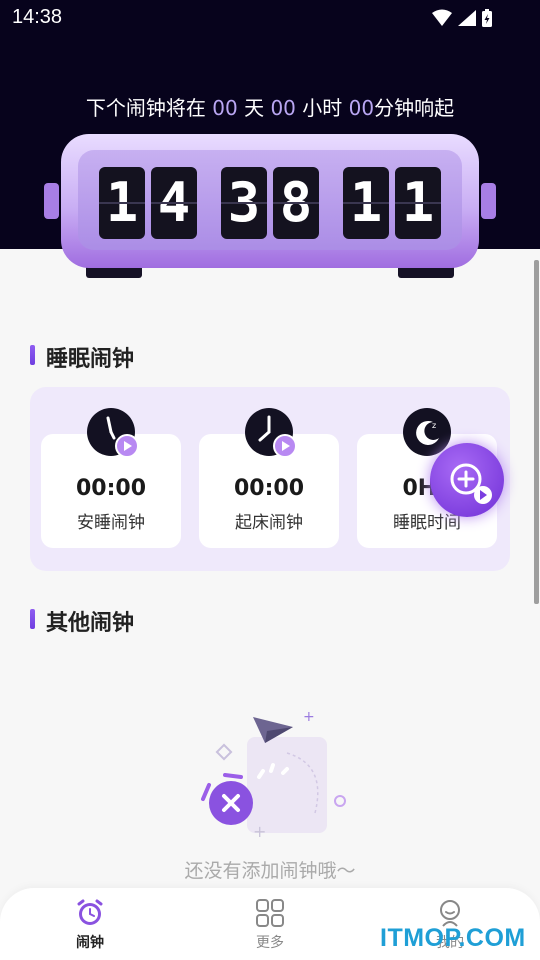 This screenshot has height=960, width=540. What do you see at coordinates (283, 108) in the screenshot?
I see `next-alarm-hours: 00` at bounding box center [283, 108].